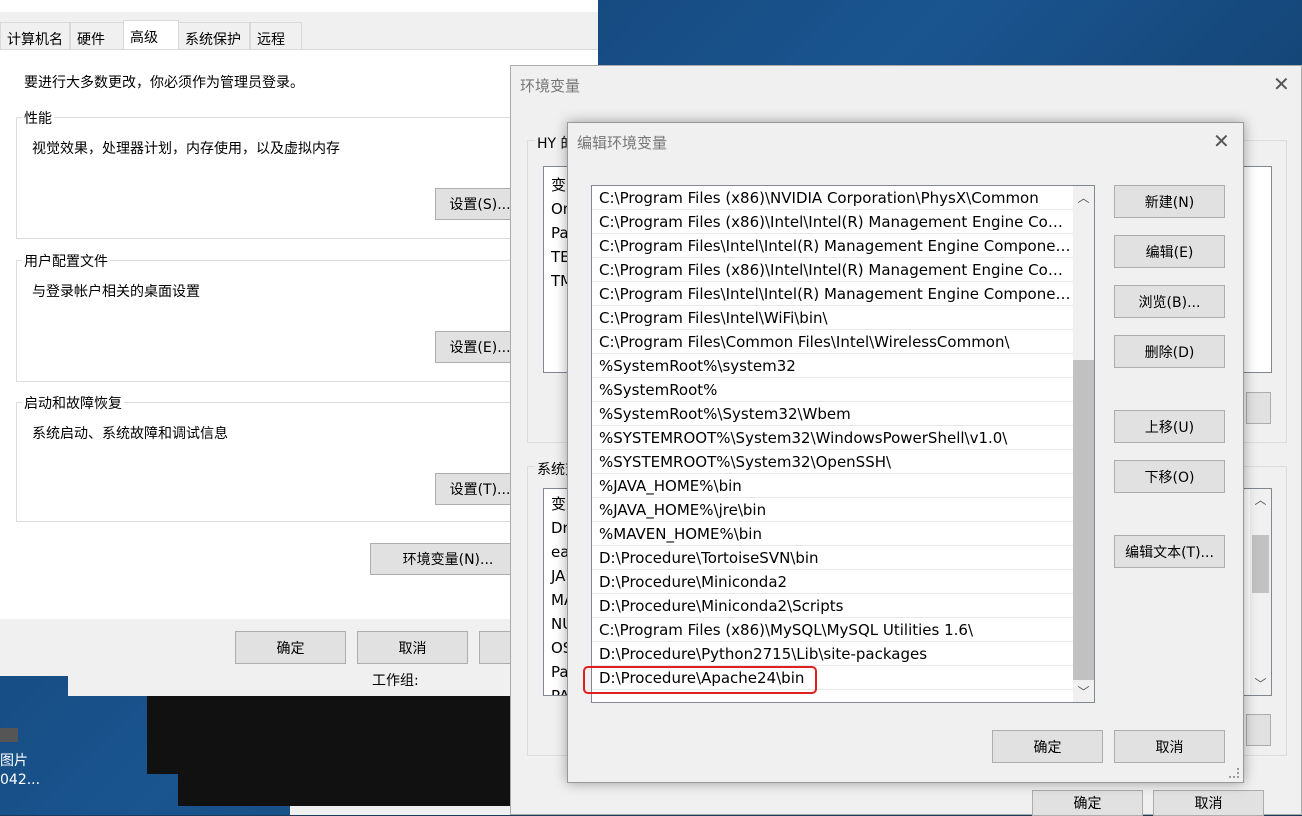 The height and width of the screenshot is (816, 1302). I want to click on list-item: C:\Program Files\Intel\WiFi\bin\, so click(833, 318).